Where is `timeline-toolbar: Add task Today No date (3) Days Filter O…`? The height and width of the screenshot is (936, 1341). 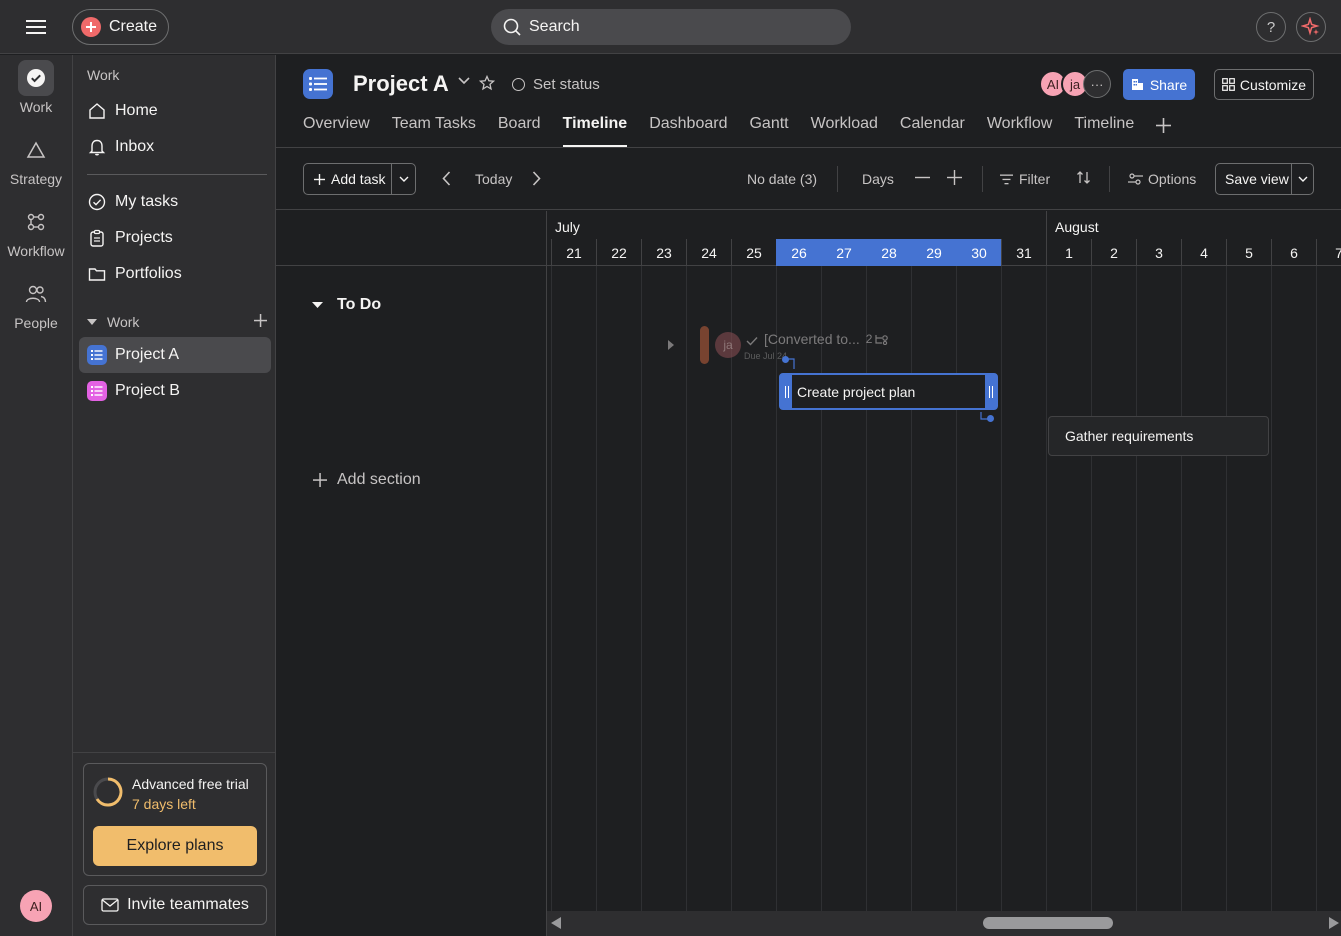 timeline-toolbar: Add task Today No date (3) Days Filter O… is located at coordinates (808, 179).